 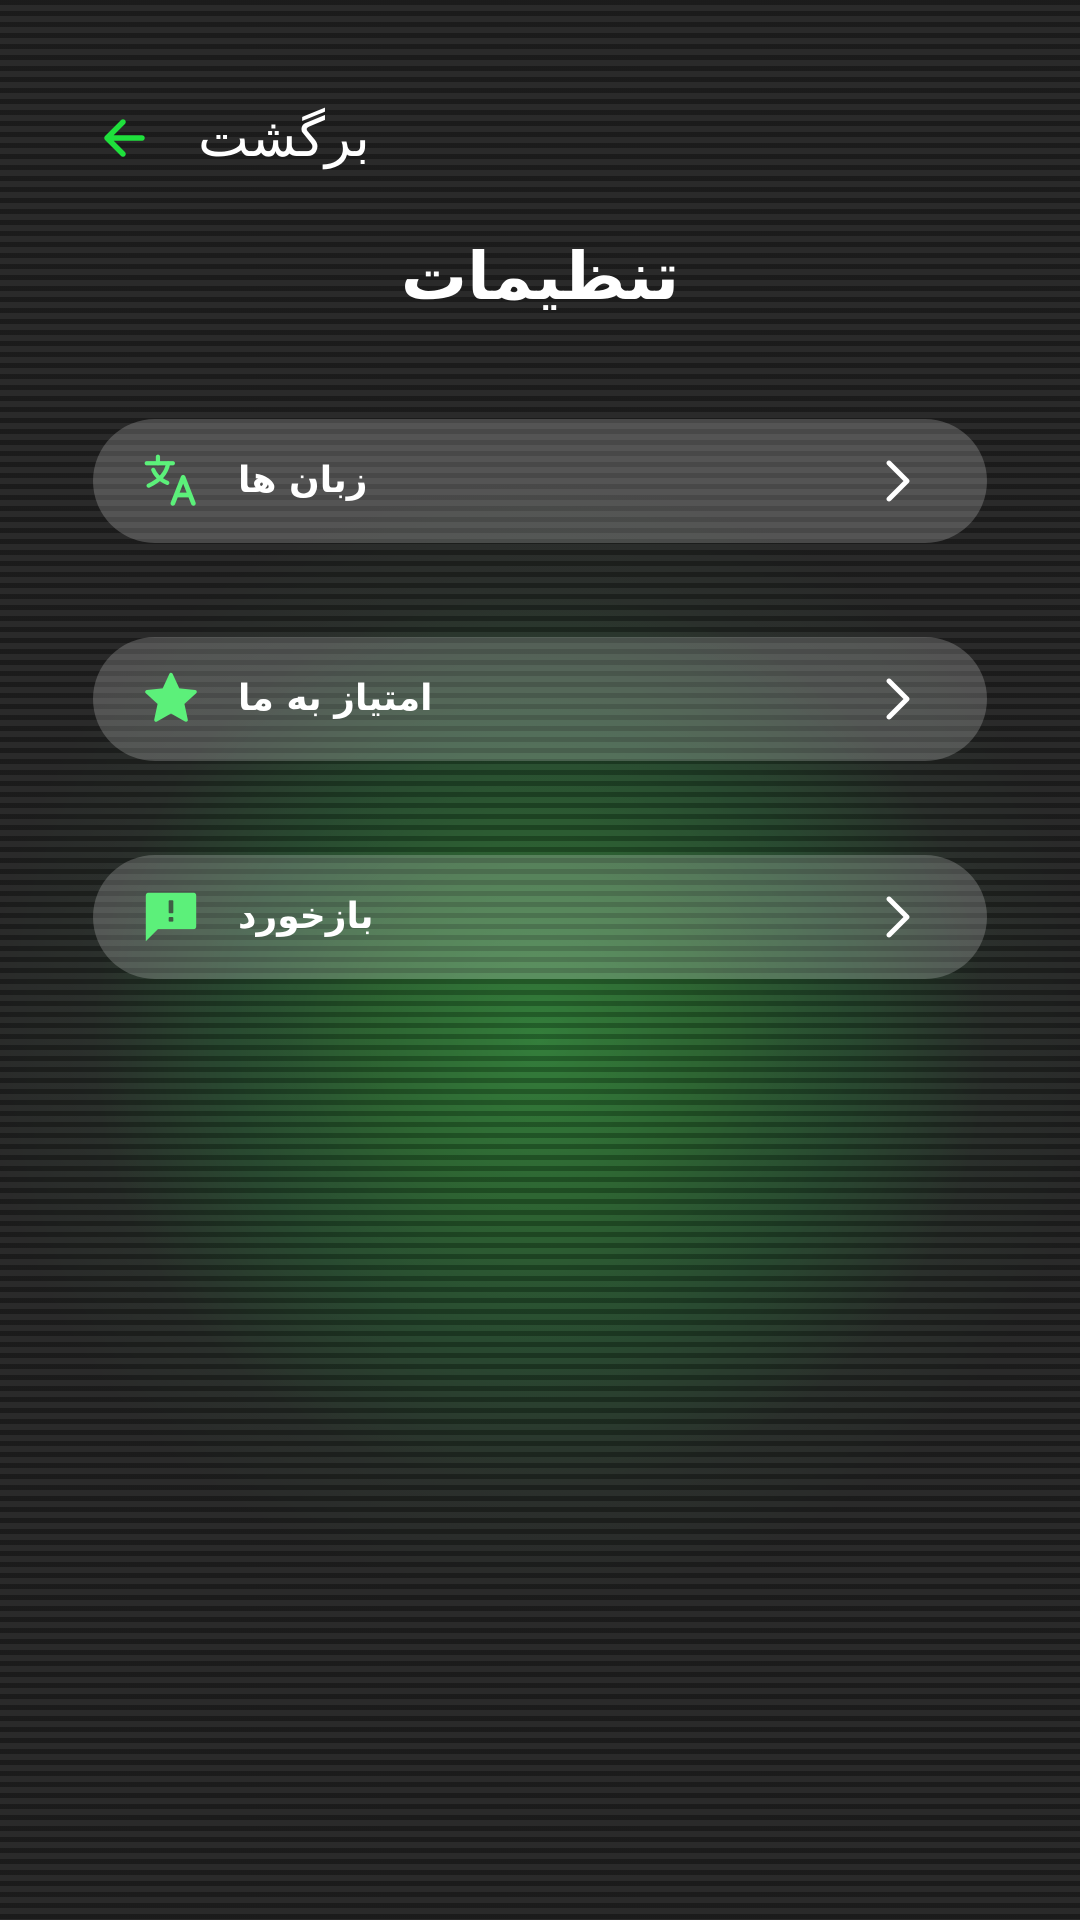 I want to click on menu-item-rate-us: امتیاز به ما, so click(x=540, y=699).